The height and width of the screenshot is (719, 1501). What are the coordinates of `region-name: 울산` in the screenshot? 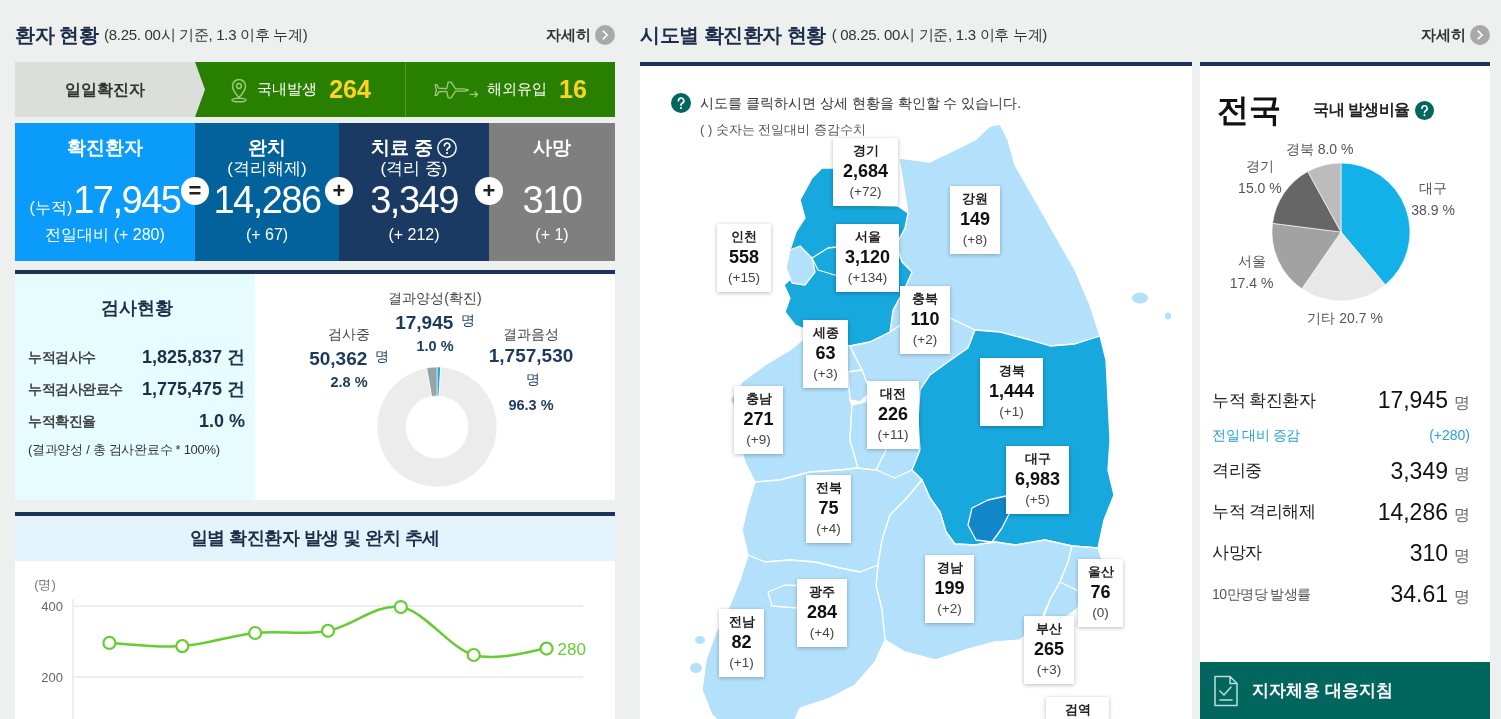 It's located at (1100, 571).